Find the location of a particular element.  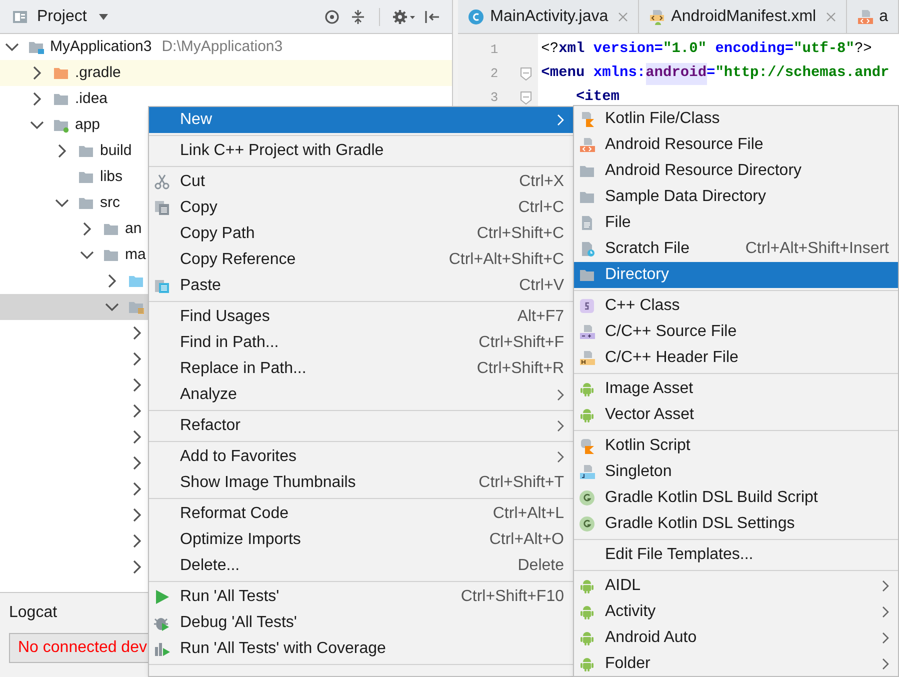

project-icon is located at coordinates (20, 16).